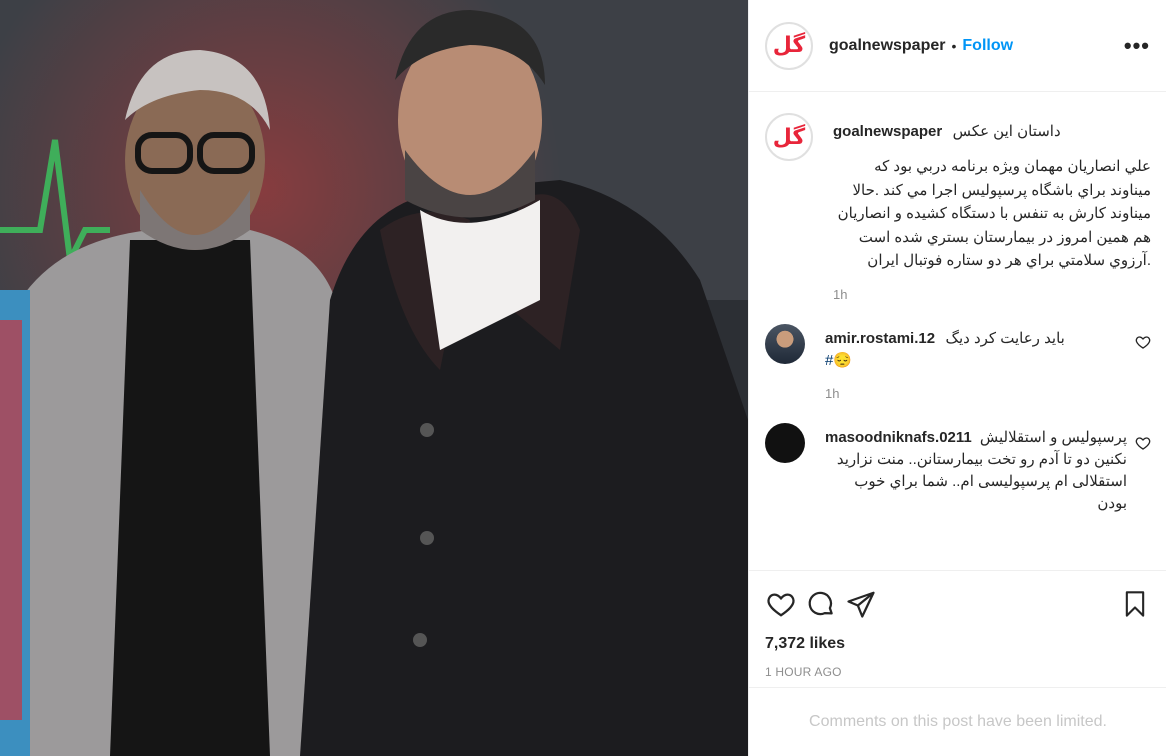 This screenshot has width=1166, height=756. Describe the element at coordinates (988, 373) in the screenshot. I see `comment-body: amir.rostami.12 باید رعایت کرد دیگ #😔 1h` at that location.